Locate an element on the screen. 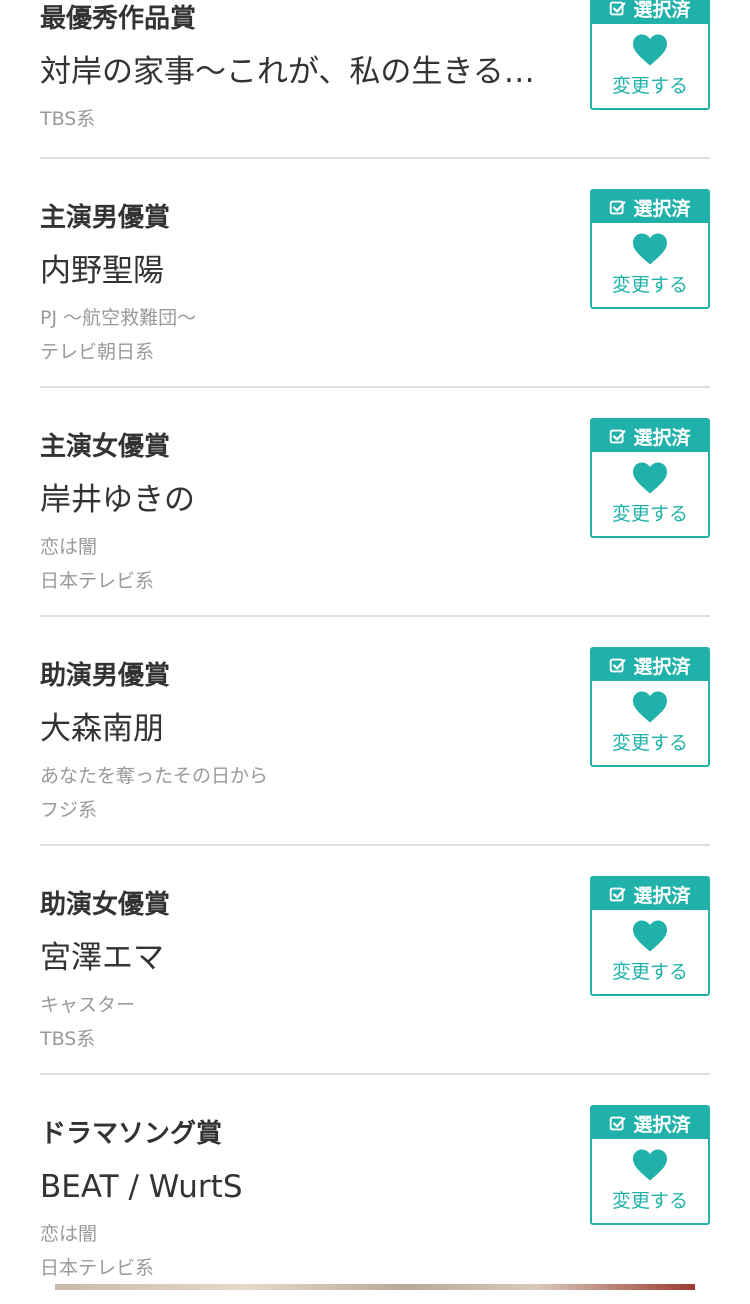 The image size is (750, 1304). award-info: 主演女優賞 岸井ゆきの 恋は闇 日本テレビ系 is located at coordinates (305, 513).